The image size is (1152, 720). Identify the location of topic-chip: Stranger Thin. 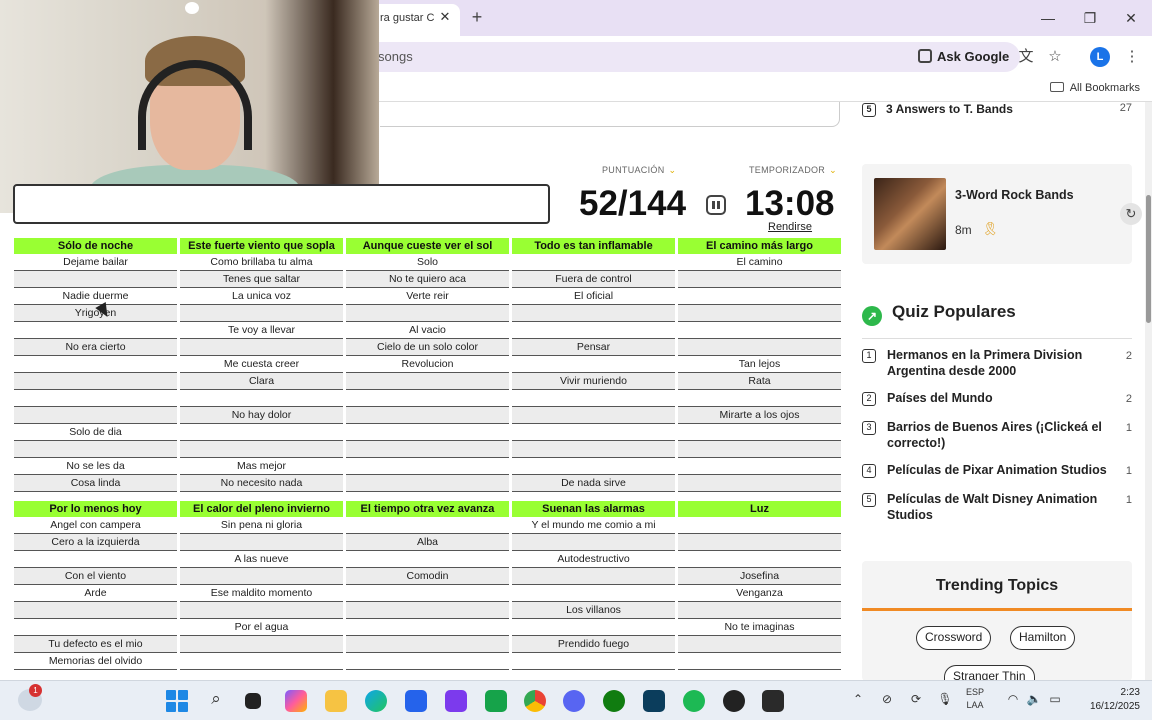
(989, 673).